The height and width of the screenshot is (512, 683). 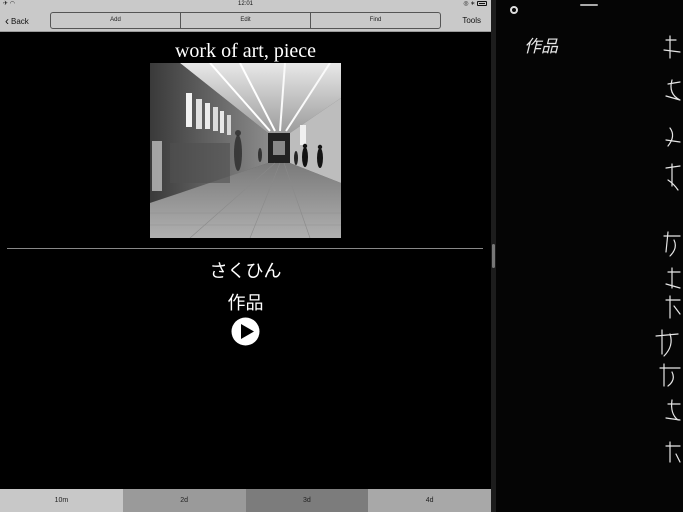 I want to click on back-button: ‹ Back, so click(x=17, y=21).